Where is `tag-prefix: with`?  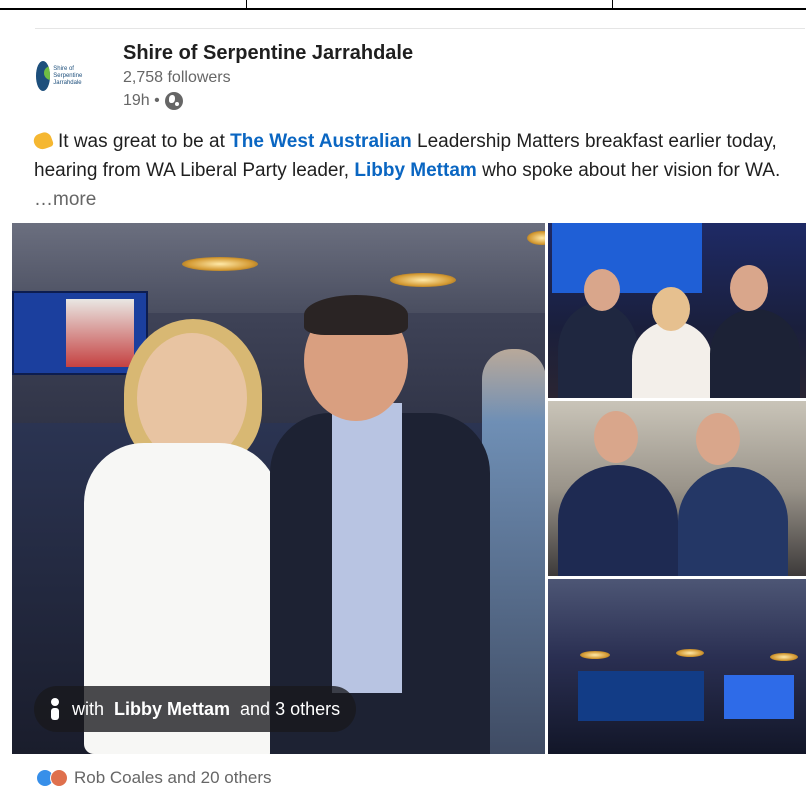
tag-prefix: with is located at coordinates (88, 708).